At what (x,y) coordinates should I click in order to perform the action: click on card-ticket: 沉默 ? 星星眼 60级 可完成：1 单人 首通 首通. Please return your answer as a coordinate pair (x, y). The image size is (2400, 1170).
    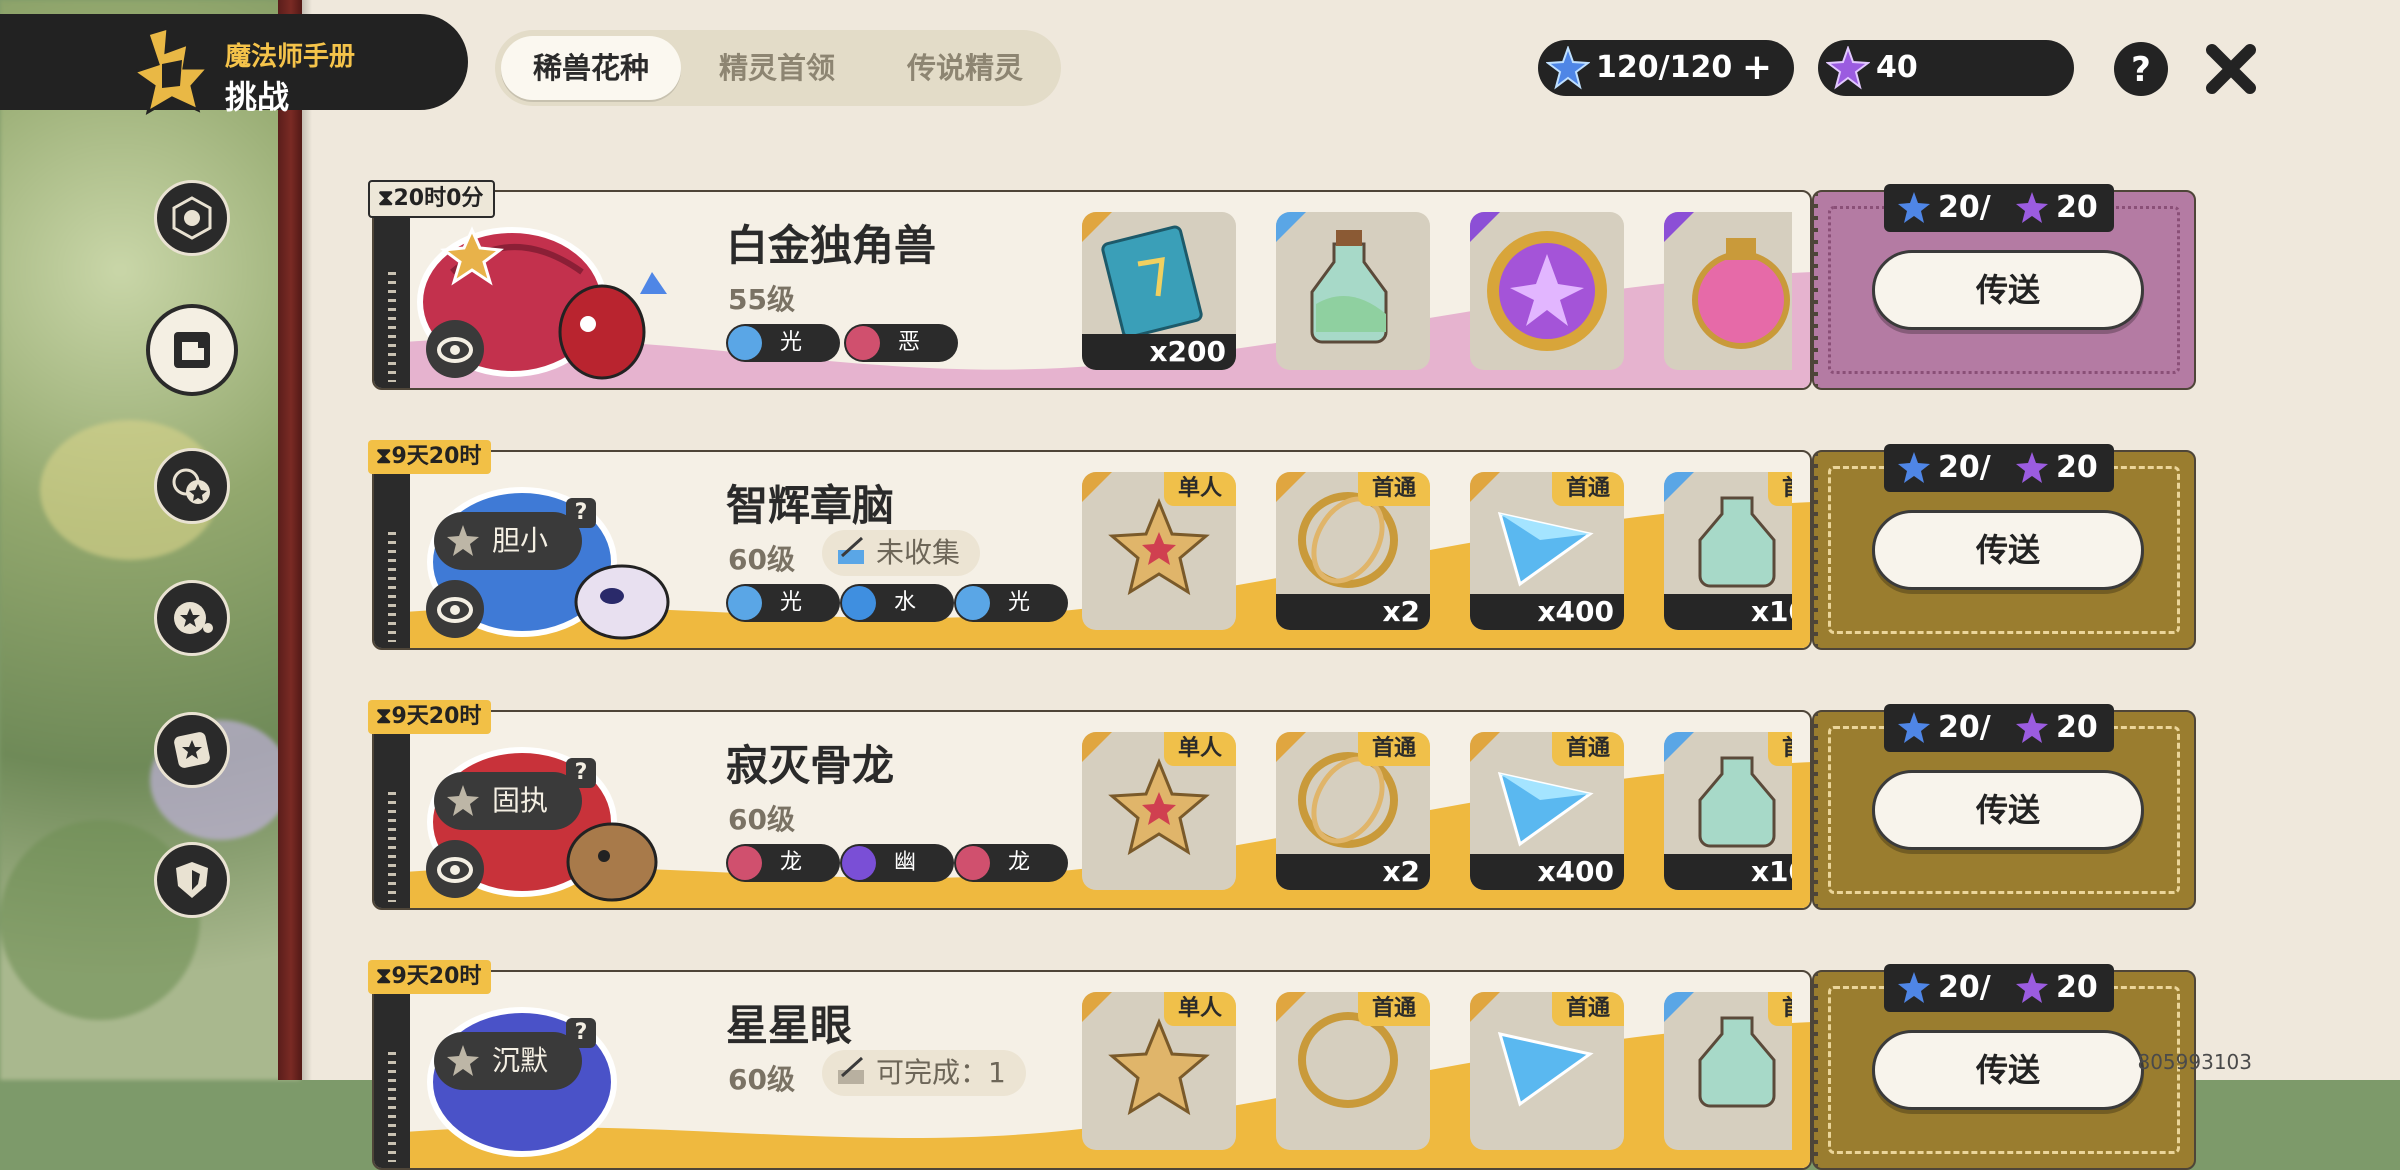
    Looking at the image, I should click on (1092, 1070).